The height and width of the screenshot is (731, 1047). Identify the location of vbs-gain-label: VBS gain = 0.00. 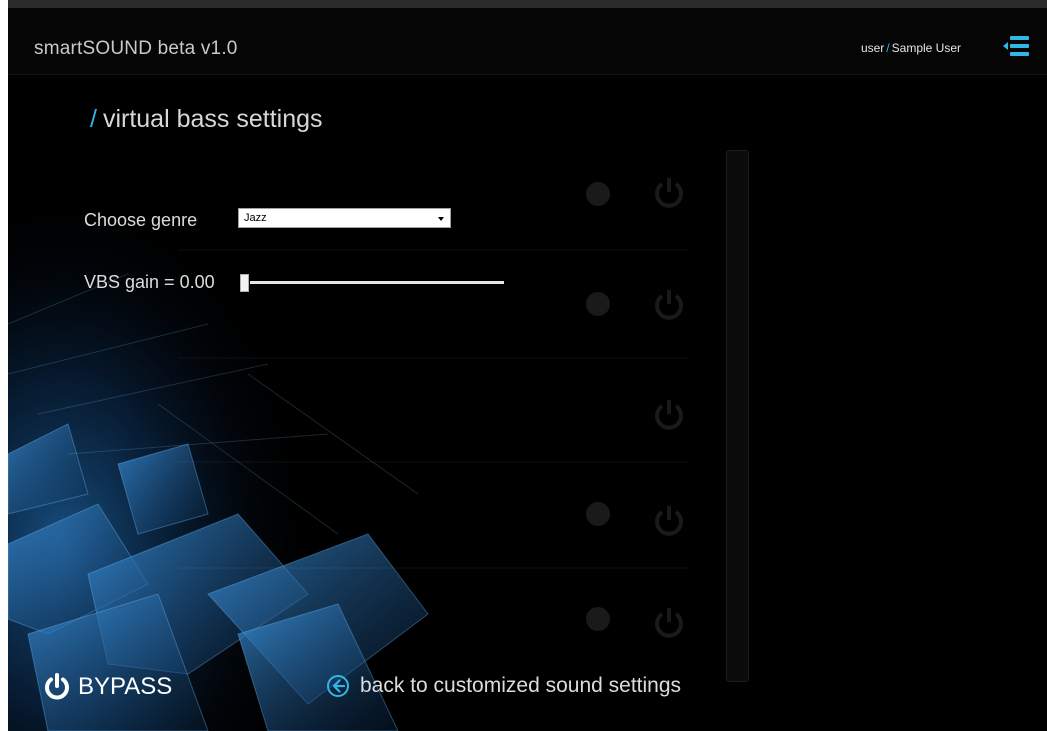
(149, 282).